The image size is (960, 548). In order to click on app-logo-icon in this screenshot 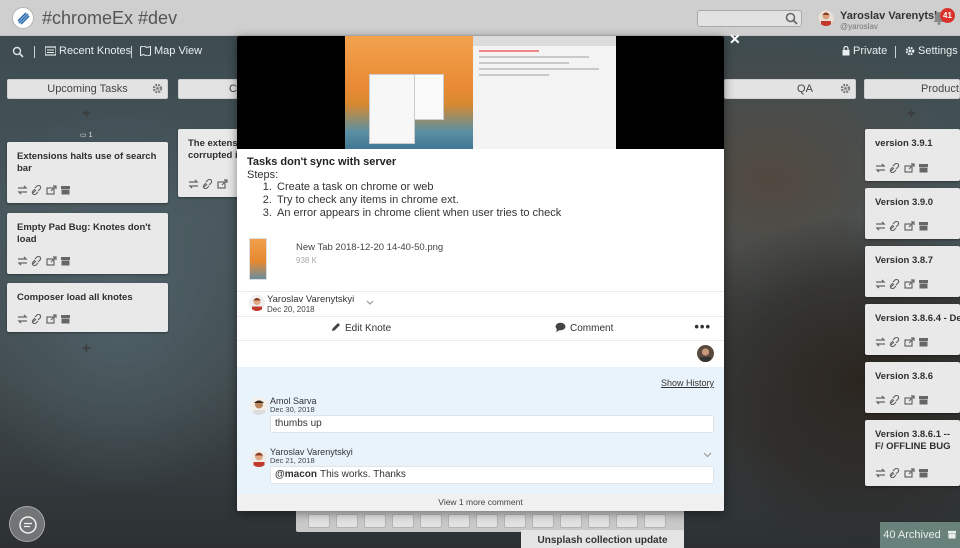, I will do `click(23, 18)`.